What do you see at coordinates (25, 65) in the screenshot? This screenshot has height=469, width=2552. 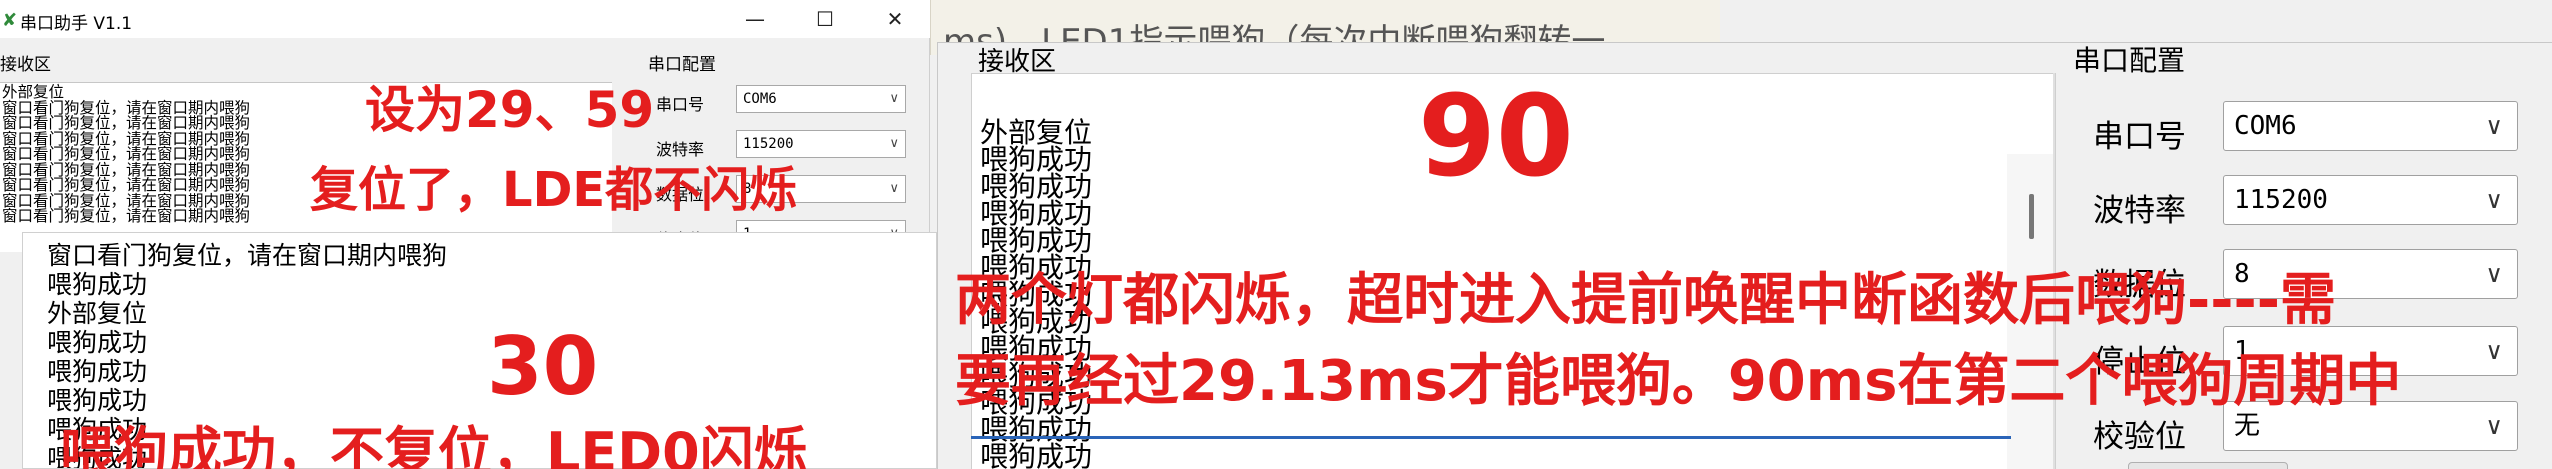 I see `receive-area-label: 接收区` at bounding box center [25, 65].